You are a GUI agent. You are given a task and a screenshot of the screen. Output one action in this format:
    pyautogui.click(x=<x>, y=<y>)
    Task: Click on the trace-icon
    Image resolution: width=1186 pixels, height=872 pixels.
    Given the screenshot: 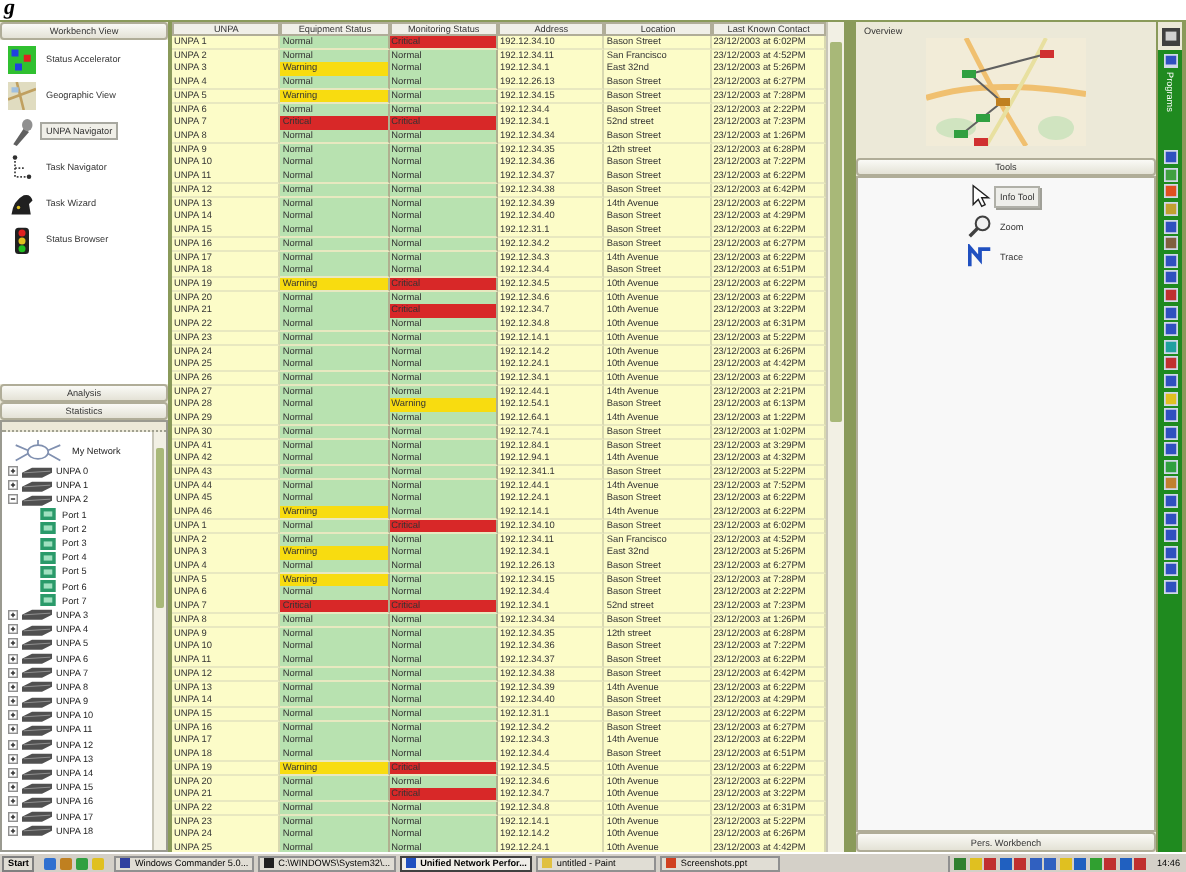 What is the action you would take?
    pyautogui.click(x=980, y=256)
    